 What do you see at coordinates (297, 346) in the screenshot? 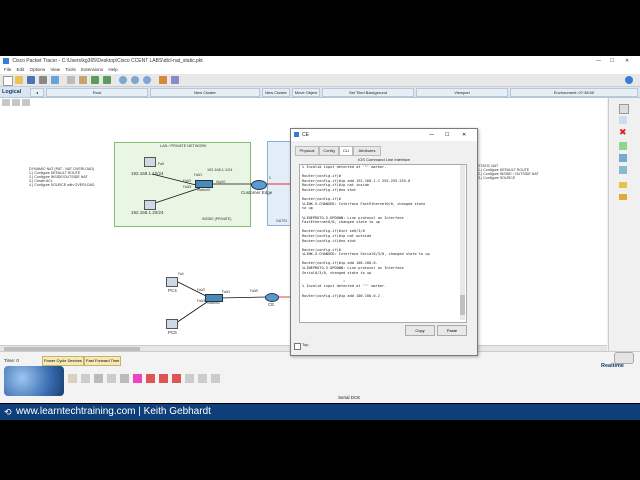
I see `top-checkbox` at bounding box center [297, 346].